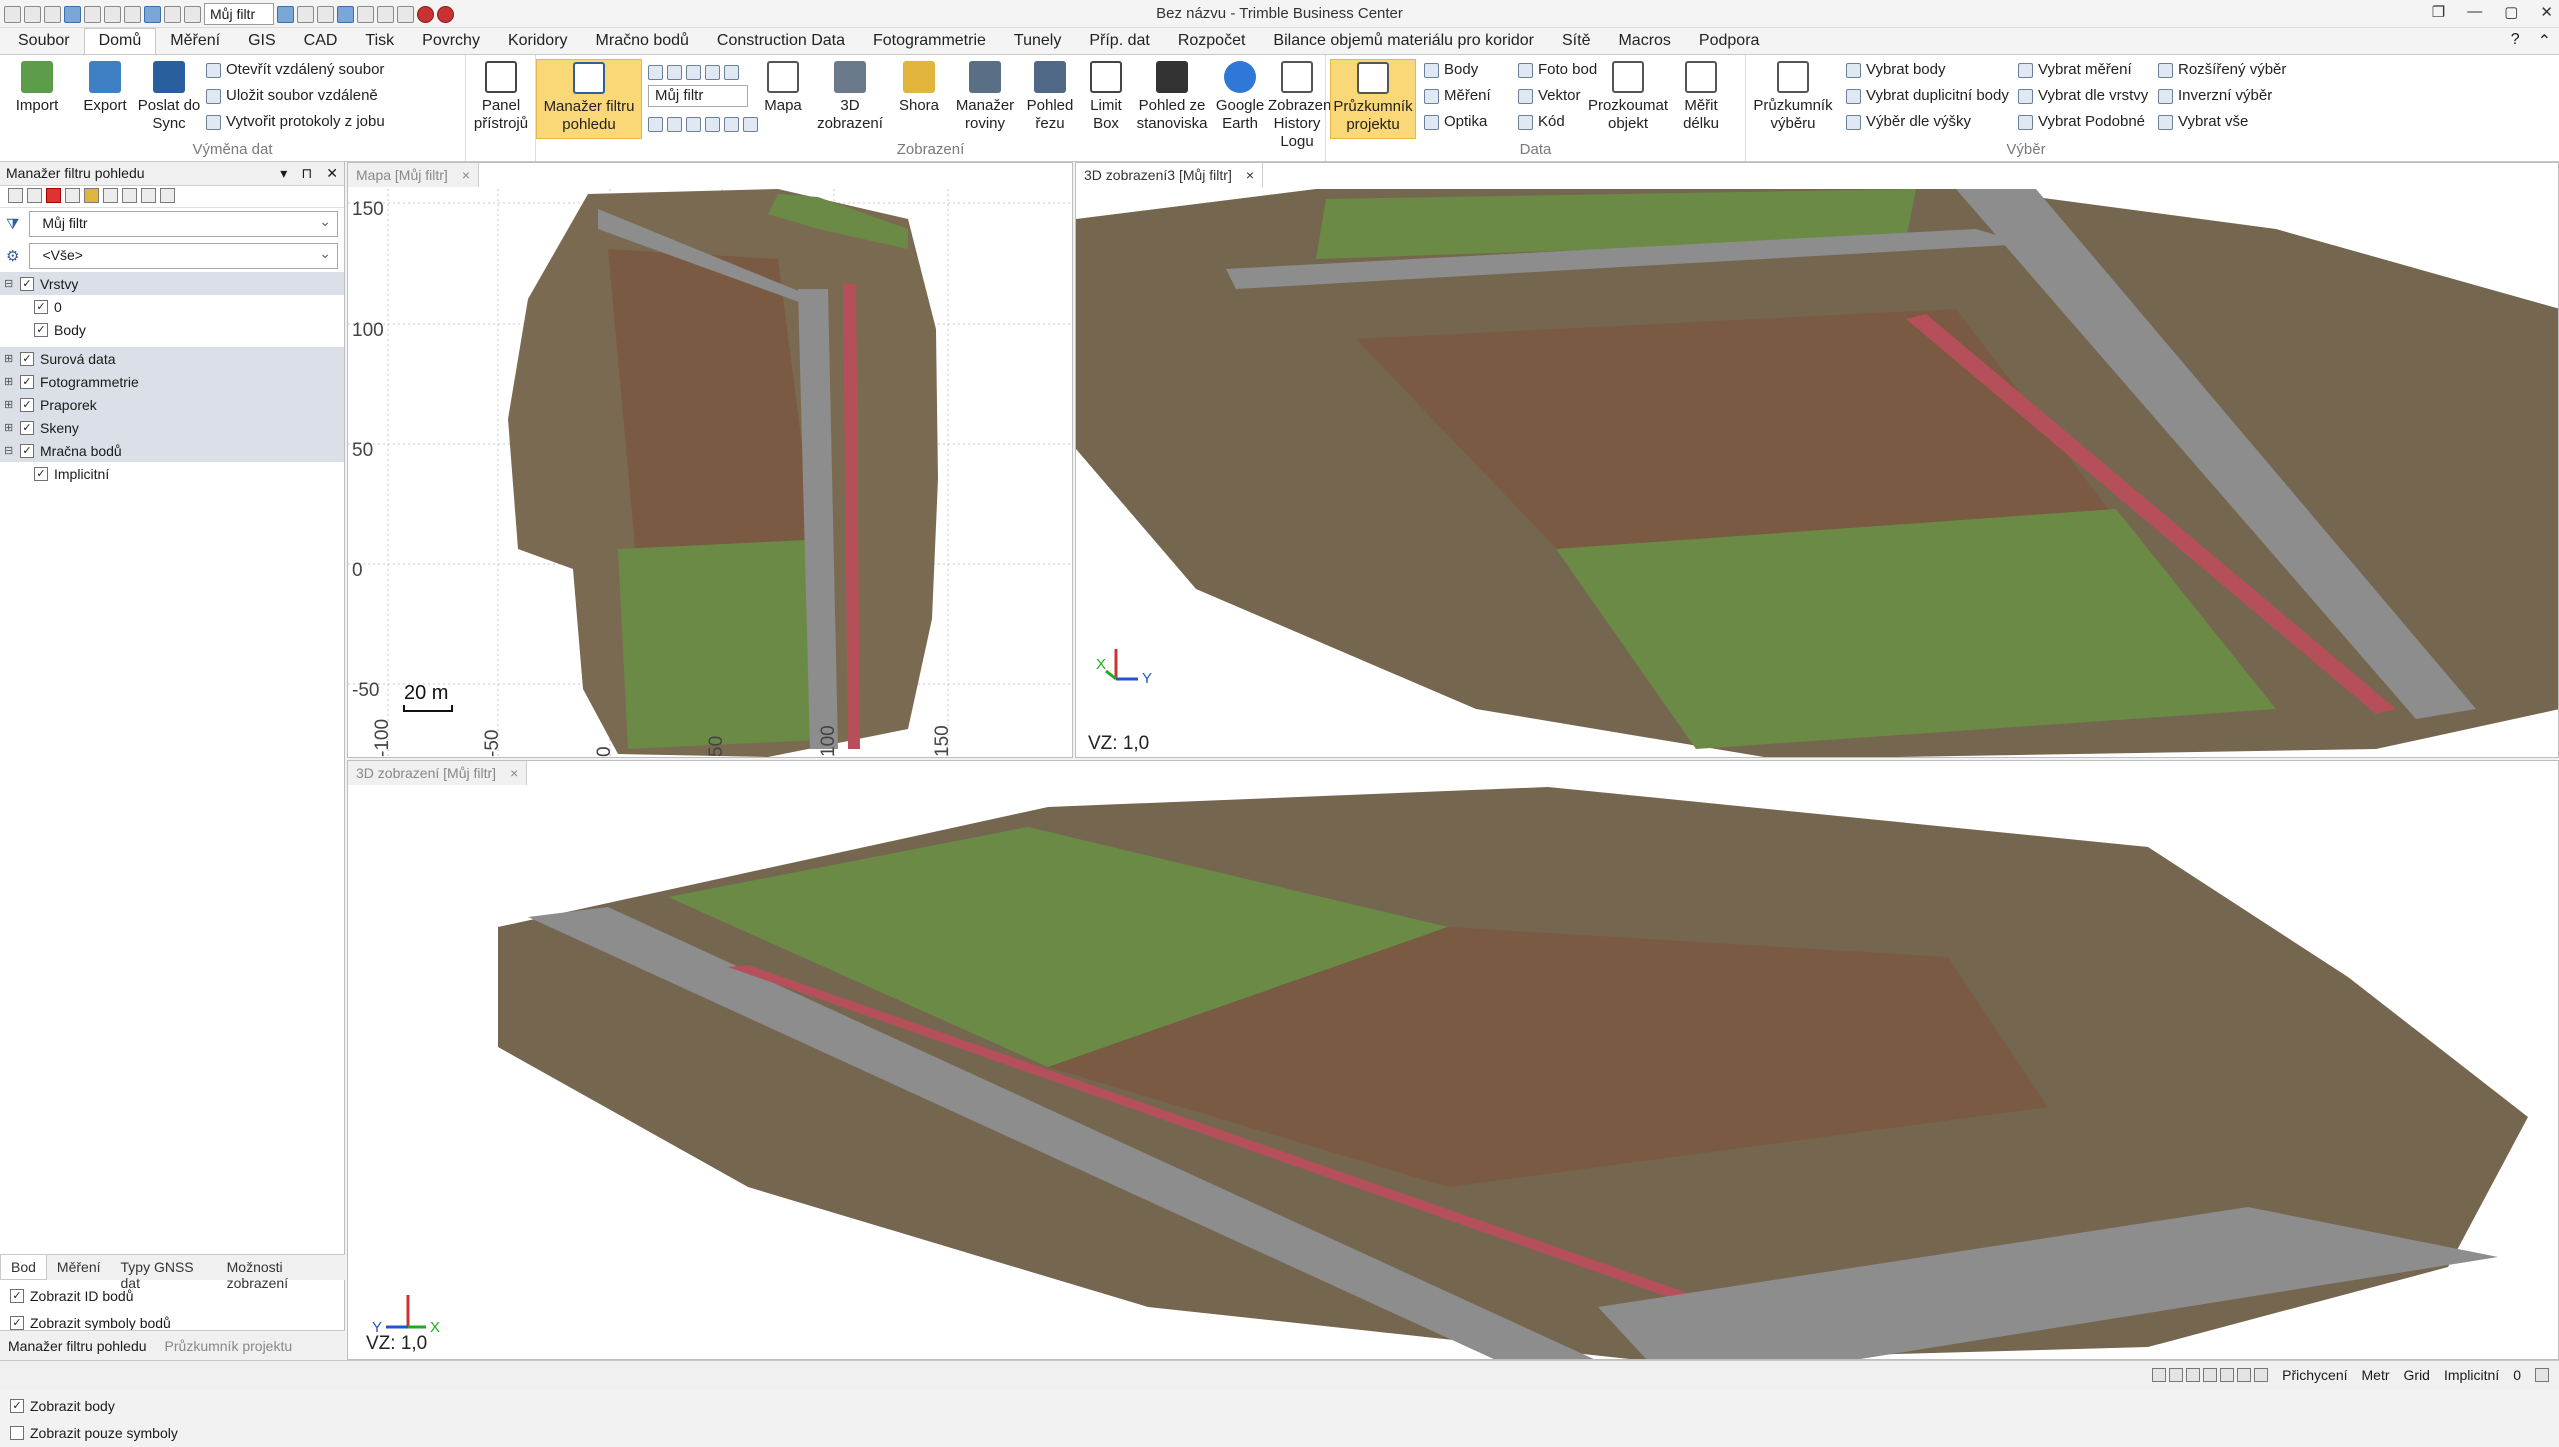 The width and height of the screenshot is (2559, 1447). What do you see at coordinates (2075, 70) in the screenshot?
I see `select-measurements-button: Vybrat měření` at bounding box center [2075, 70].